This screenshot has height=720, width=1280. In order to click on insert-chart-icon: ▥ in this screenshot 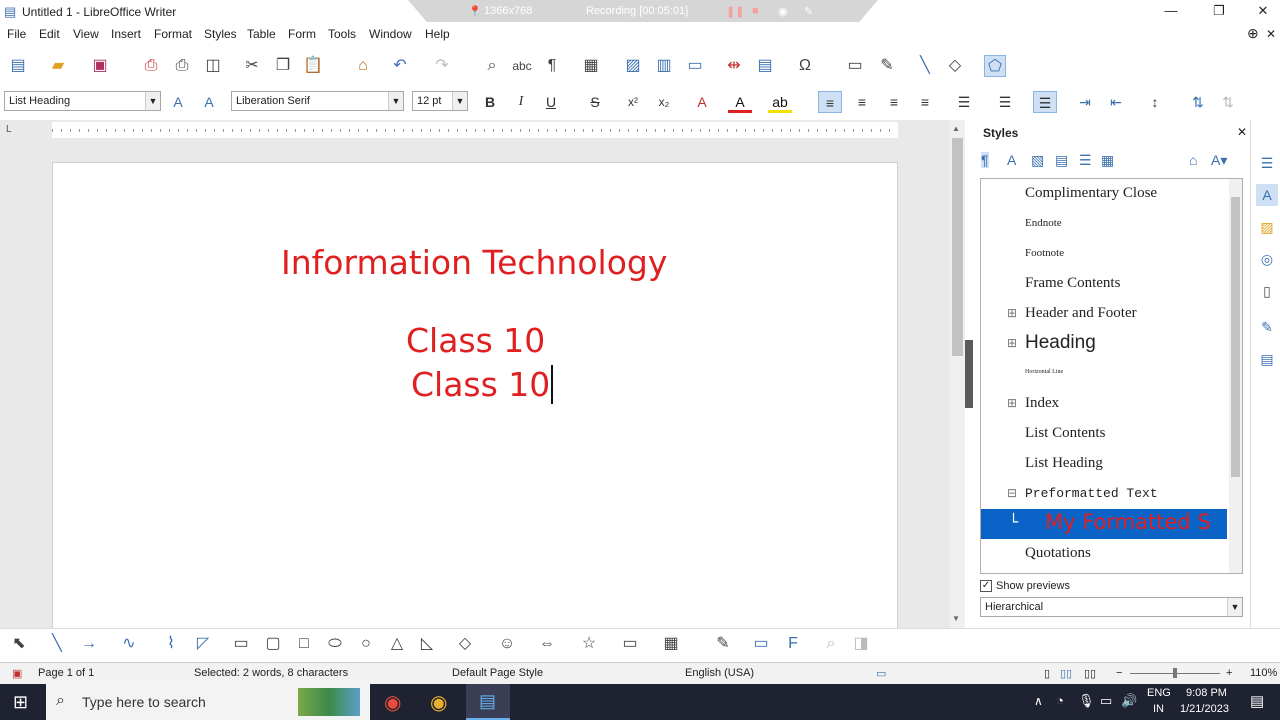, I will do `click(664, 66)`.